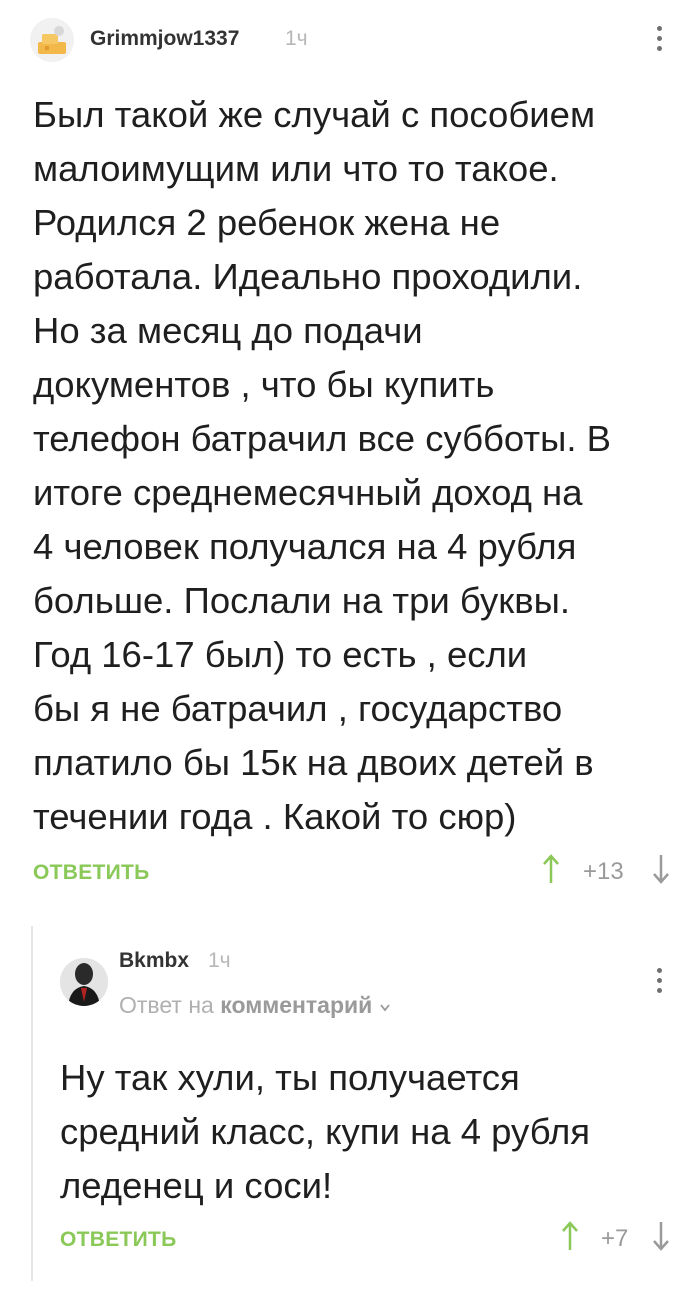 The width and height of the screenshot is (700, 1289). I want to click on comment-line: малоимущим или что то такое., so click(296, 168).